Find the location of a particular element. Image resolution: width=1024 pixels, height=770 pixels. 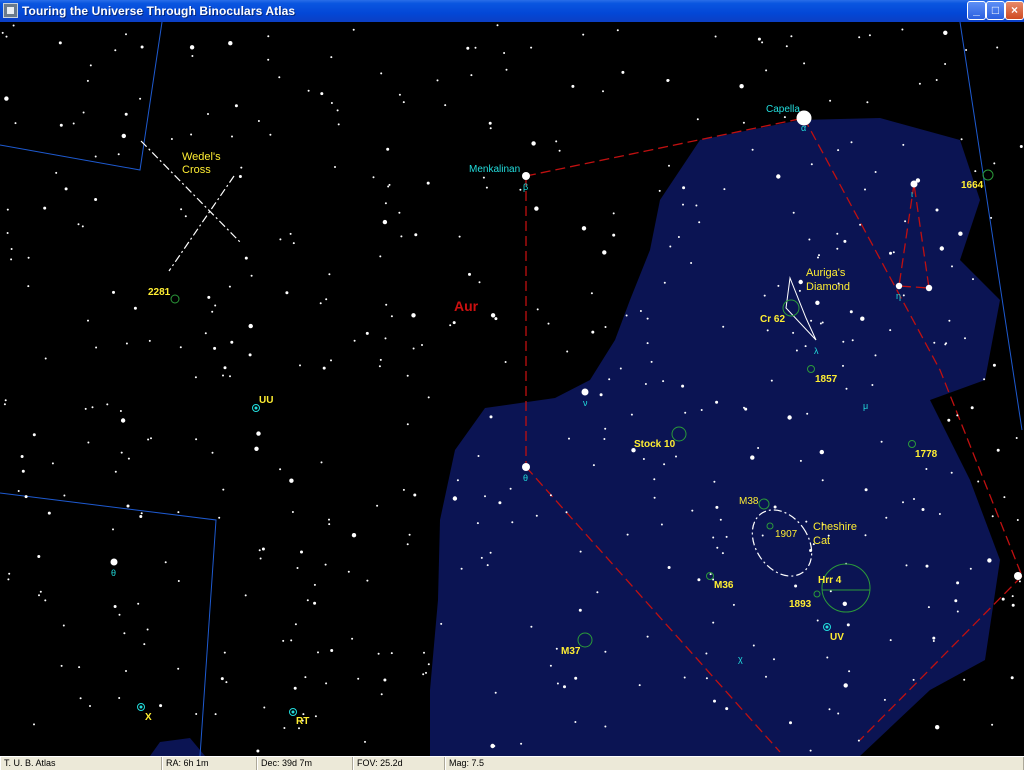

object-label-cr62: Cr 62 is located at coordinates (772, 319).